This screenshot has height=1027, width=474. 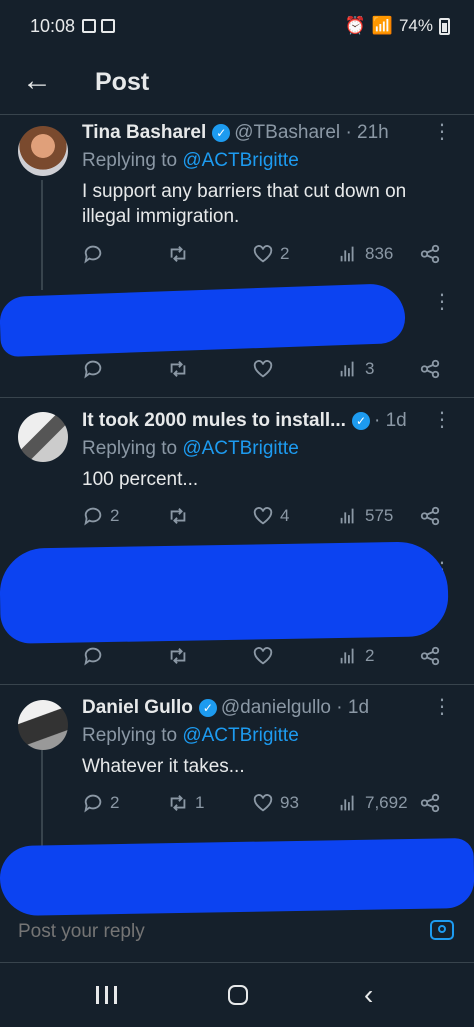 I want to click on top-app-bar: ← Post, so click(x=237, y=83).